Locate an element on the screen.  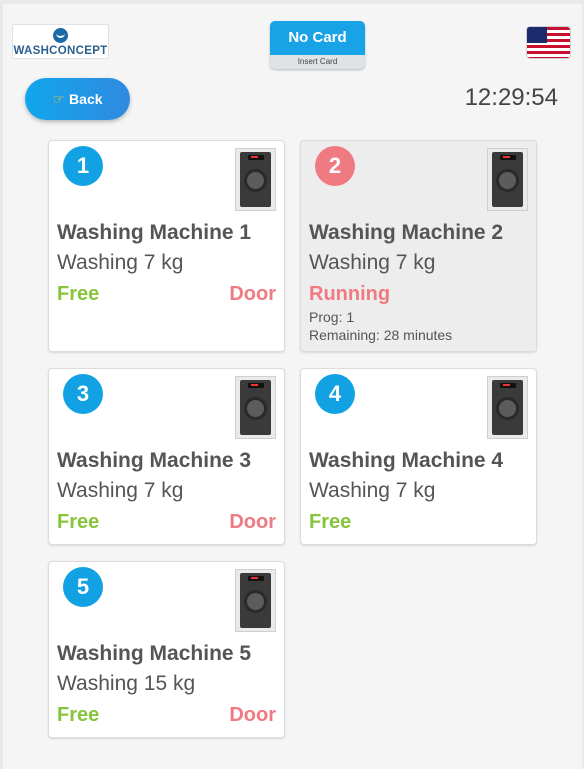
machine-status: Running is located at coordinates (350, 294).